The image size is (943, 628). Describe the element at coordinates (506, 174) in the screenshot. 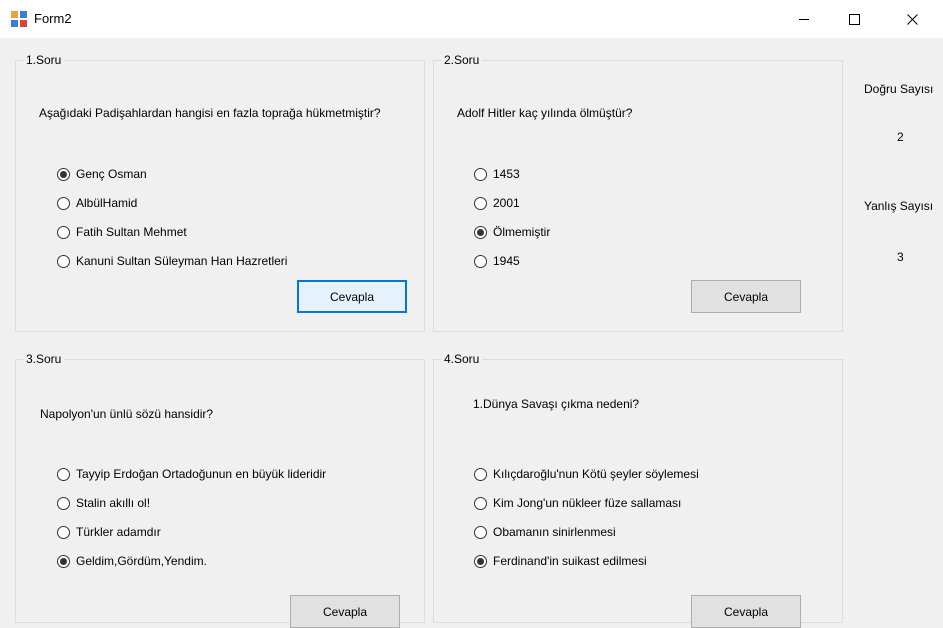

I see `option-label: 1453` at that location.